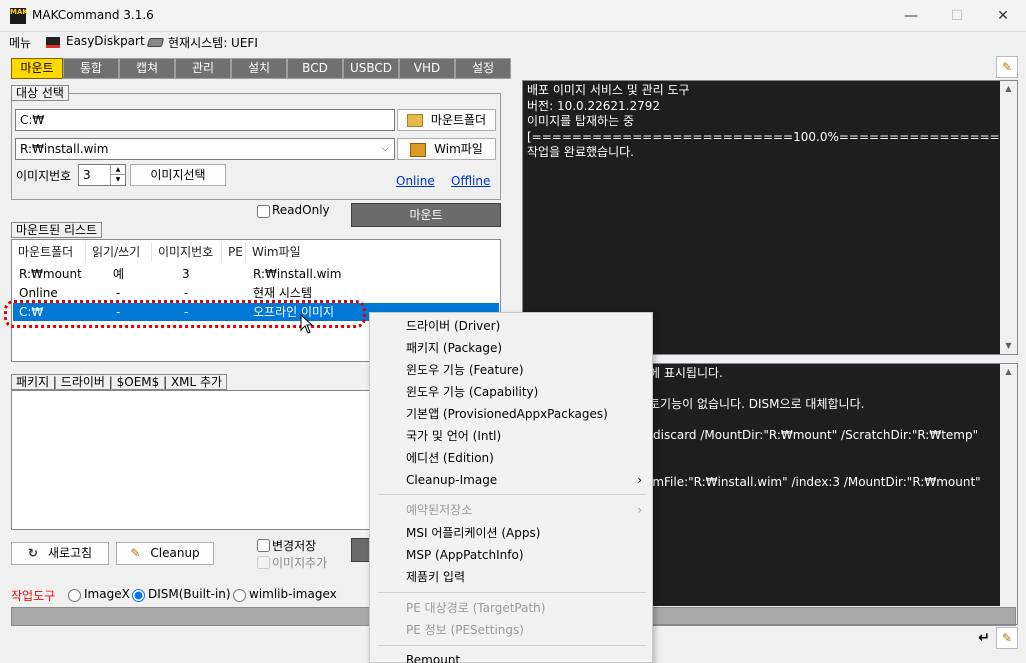 The width and height of the screenshot is (1026, 663). Describe the element at coordinates (105, 41) in the screenshot. I see `menu-easydiskpart: EasyDiskpart` at that location.